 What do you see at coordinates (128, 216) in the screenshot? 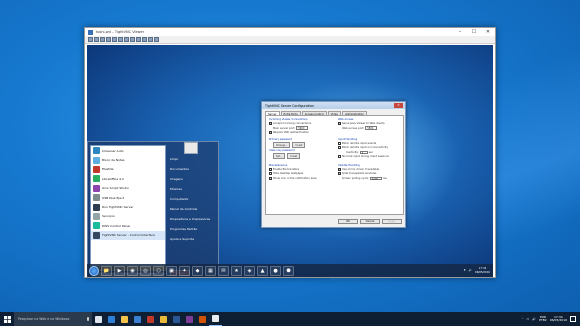
I see `start-program-item: Serviços` at bounding box center [128, 216].